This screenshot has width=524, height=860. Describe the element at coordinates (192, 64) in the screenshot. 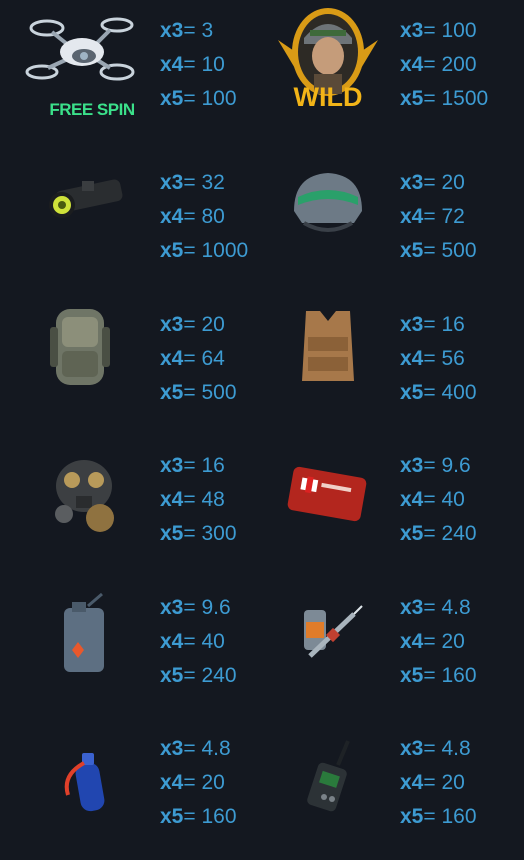

I see `payout-row: x4= 10` at that location.